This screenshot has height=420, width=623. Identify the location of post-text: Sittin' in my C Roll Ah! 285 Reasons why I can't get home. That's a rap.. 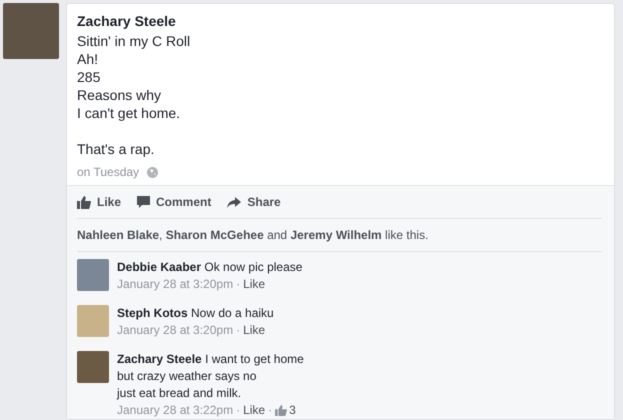
(133, 95).